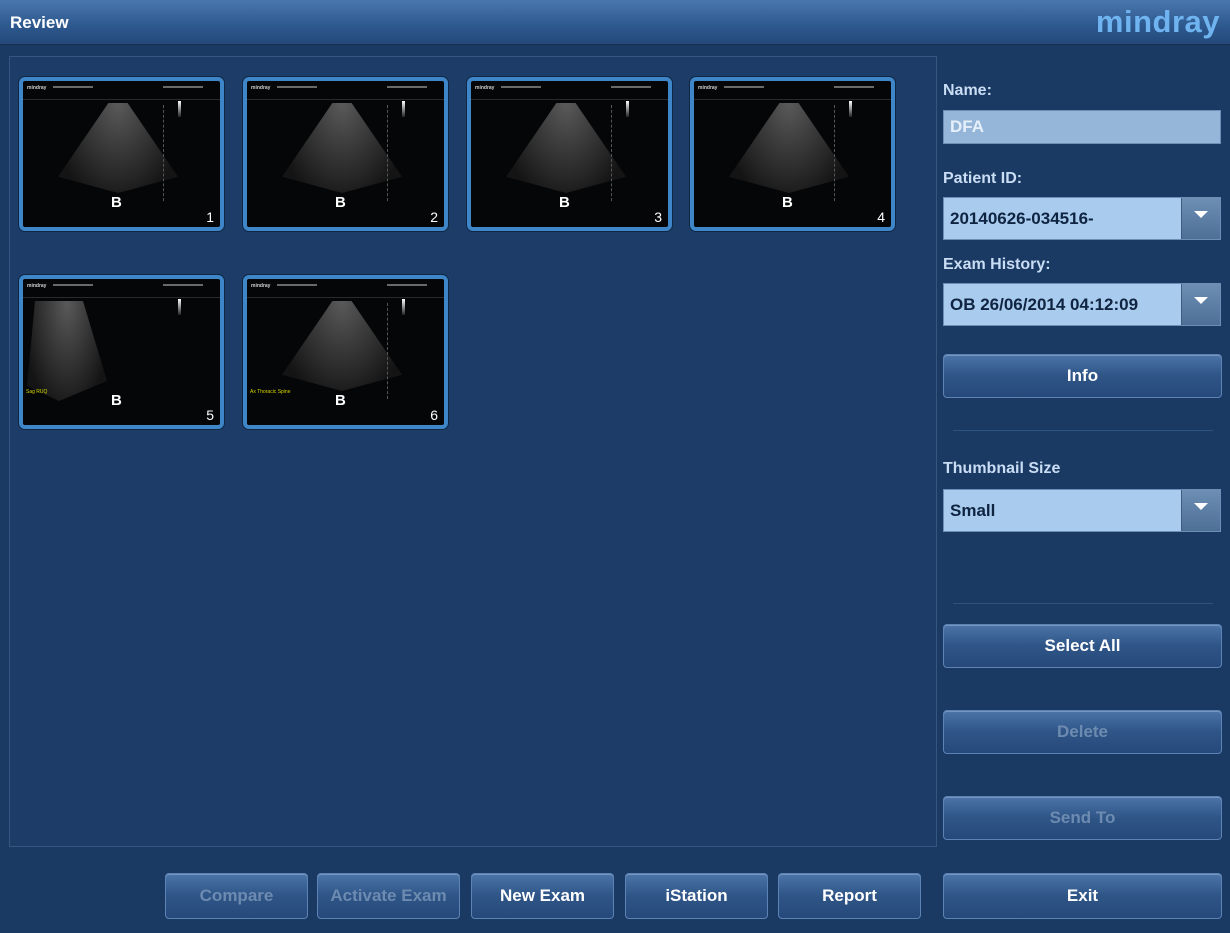 The image size is (1230, 933). I want to click on send-to-button: Send To, so click(1082, 818).